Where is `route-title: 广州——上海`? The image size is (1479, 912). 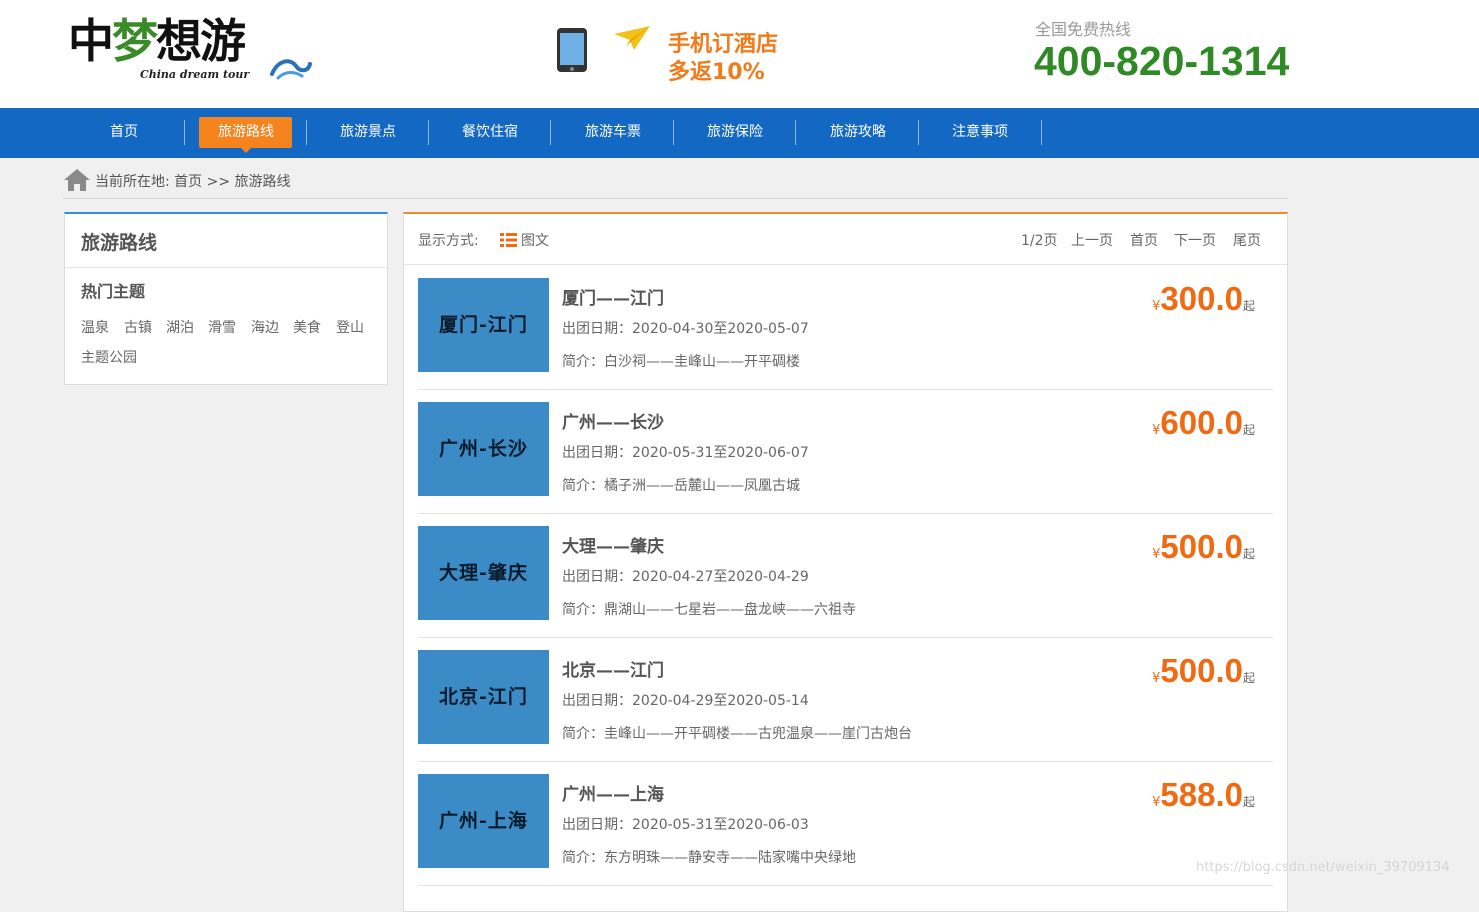 route-title: 广州——上海 is located at coordinates (613, 792).